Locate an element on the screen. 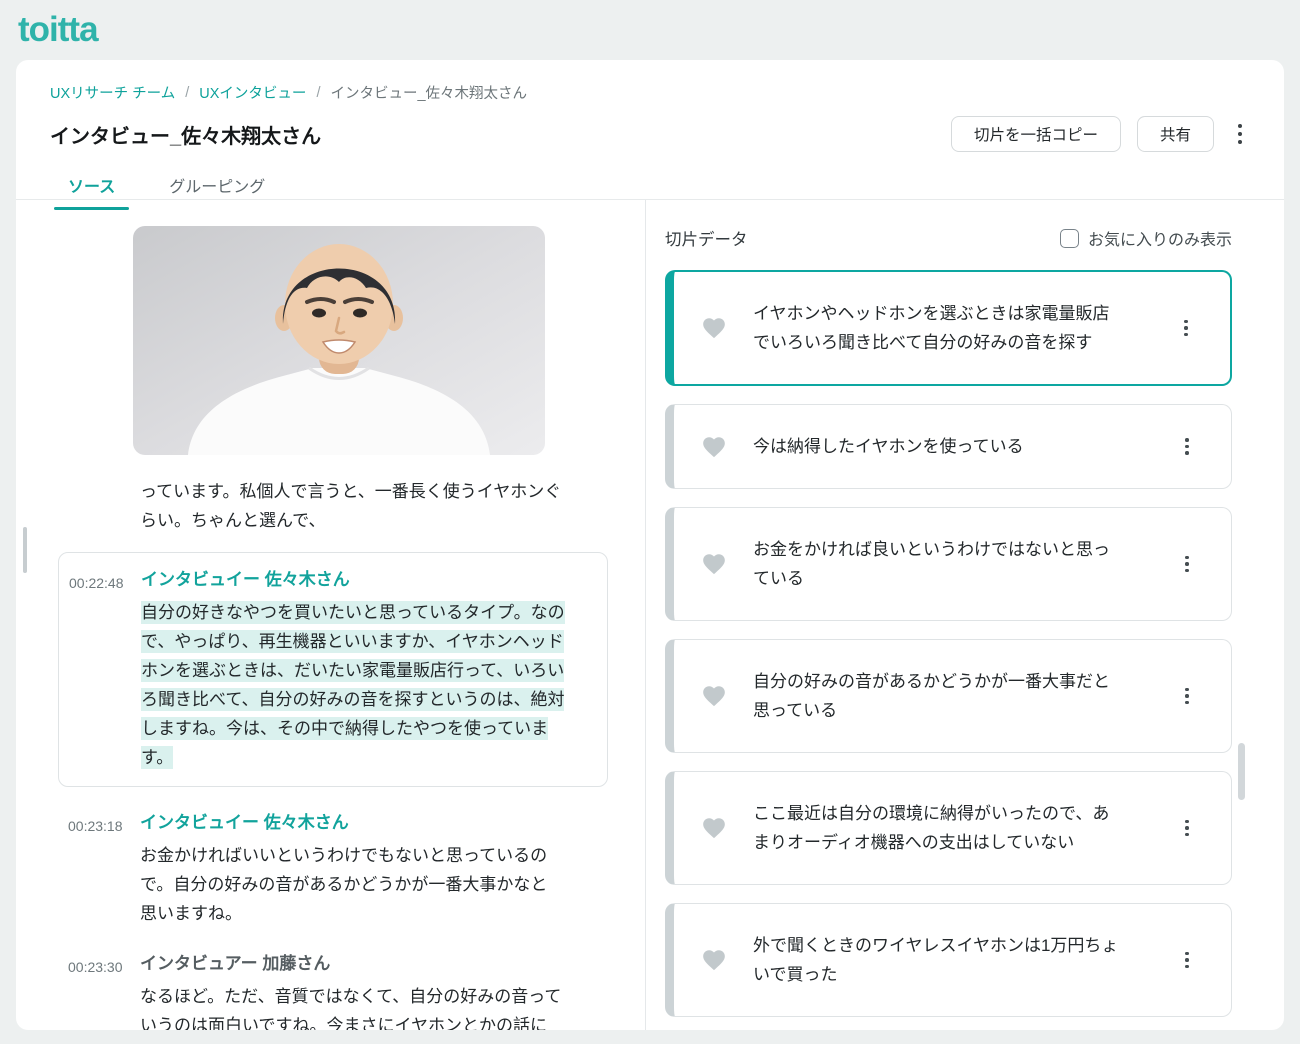 The height and width of the screenshot is (1044, 1300). toitta-logo: toitta is located at coordinates (58, 29).